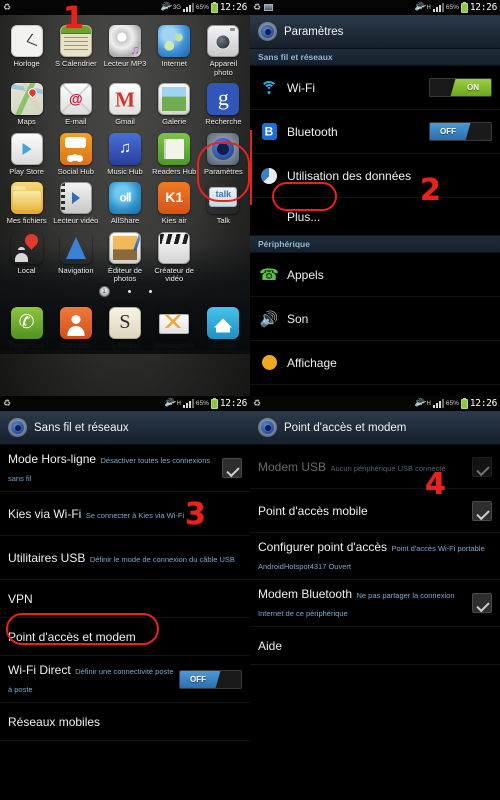 This screenshot has height=800, width=500. What do you see at coordinates (375, 428) in the screenshot?
I see `app-bar-tethering: Point d'accès et modem` at bounding box center [375, 428].